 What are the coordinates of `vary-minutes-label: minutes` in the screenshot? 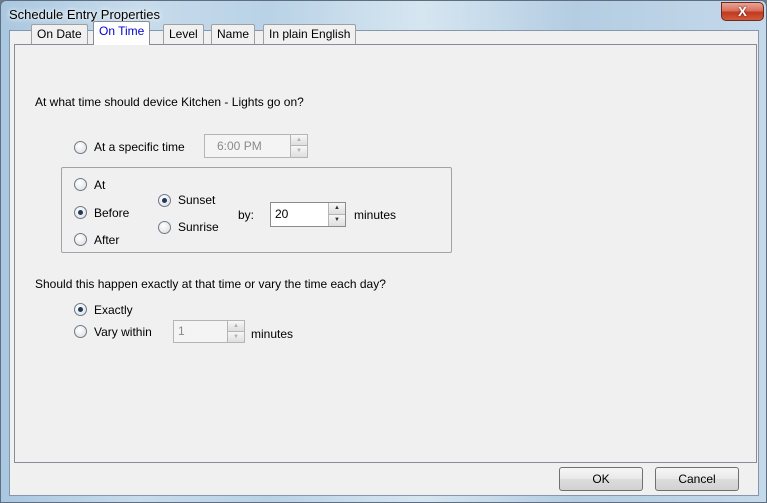 It's located at (272, 334).